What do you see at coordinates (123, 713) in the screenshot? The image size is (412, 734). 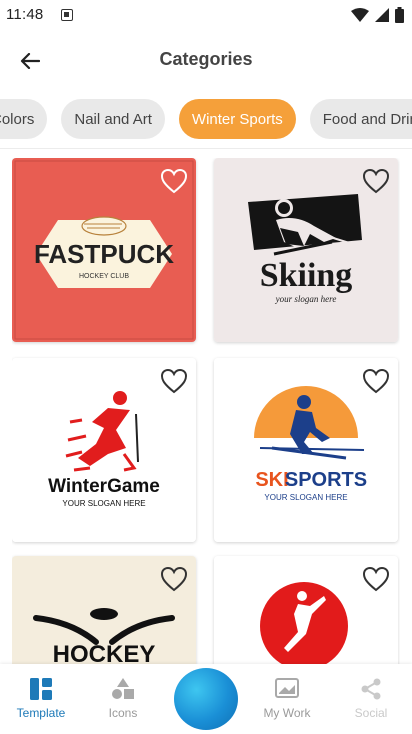 I see `nav-icons-label: Icons` at bounding box center [123, 713].